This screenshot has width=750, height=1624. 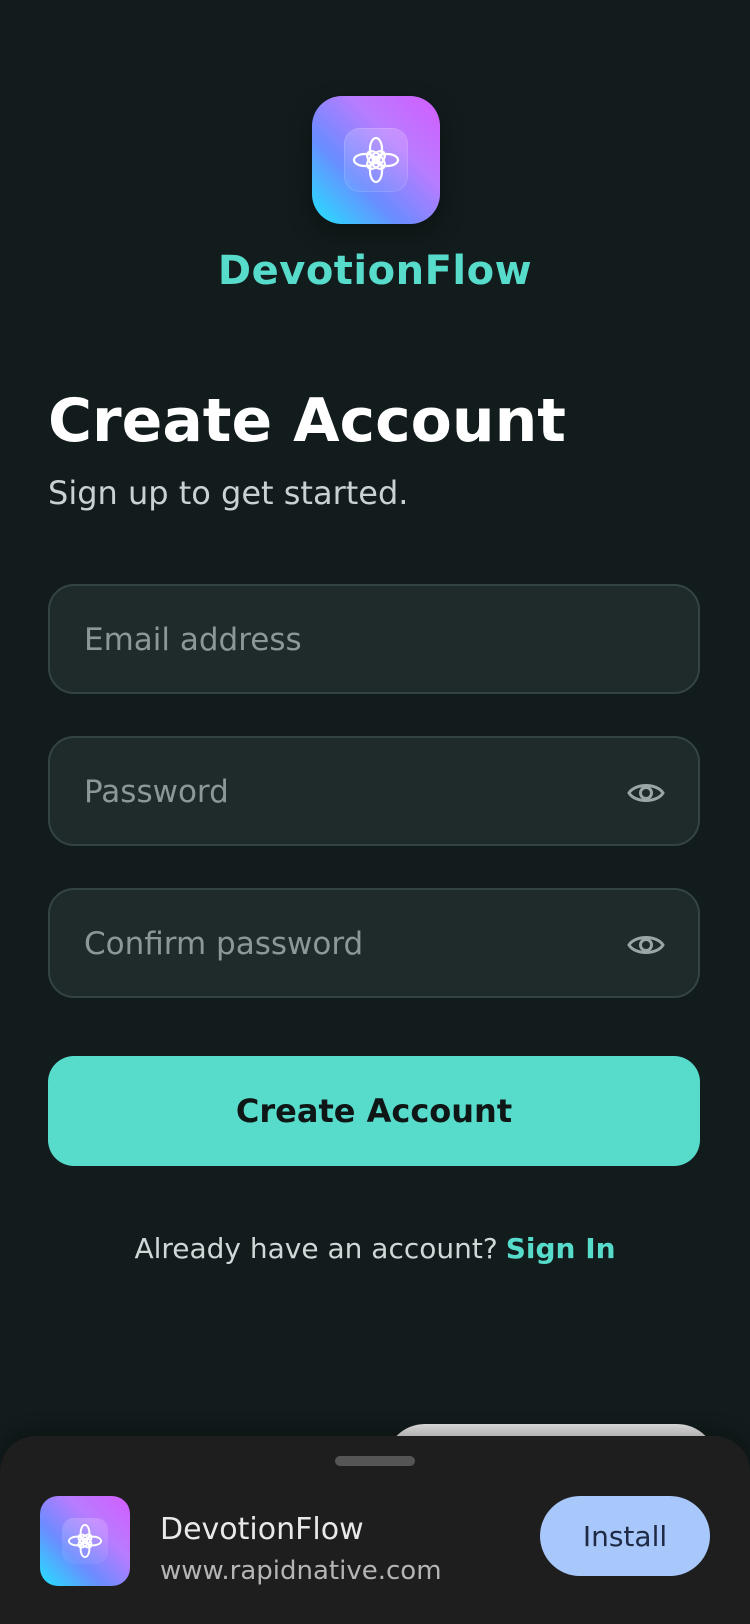 I want to click on create-account-button: Create Account, so click(x=374, y=1111).